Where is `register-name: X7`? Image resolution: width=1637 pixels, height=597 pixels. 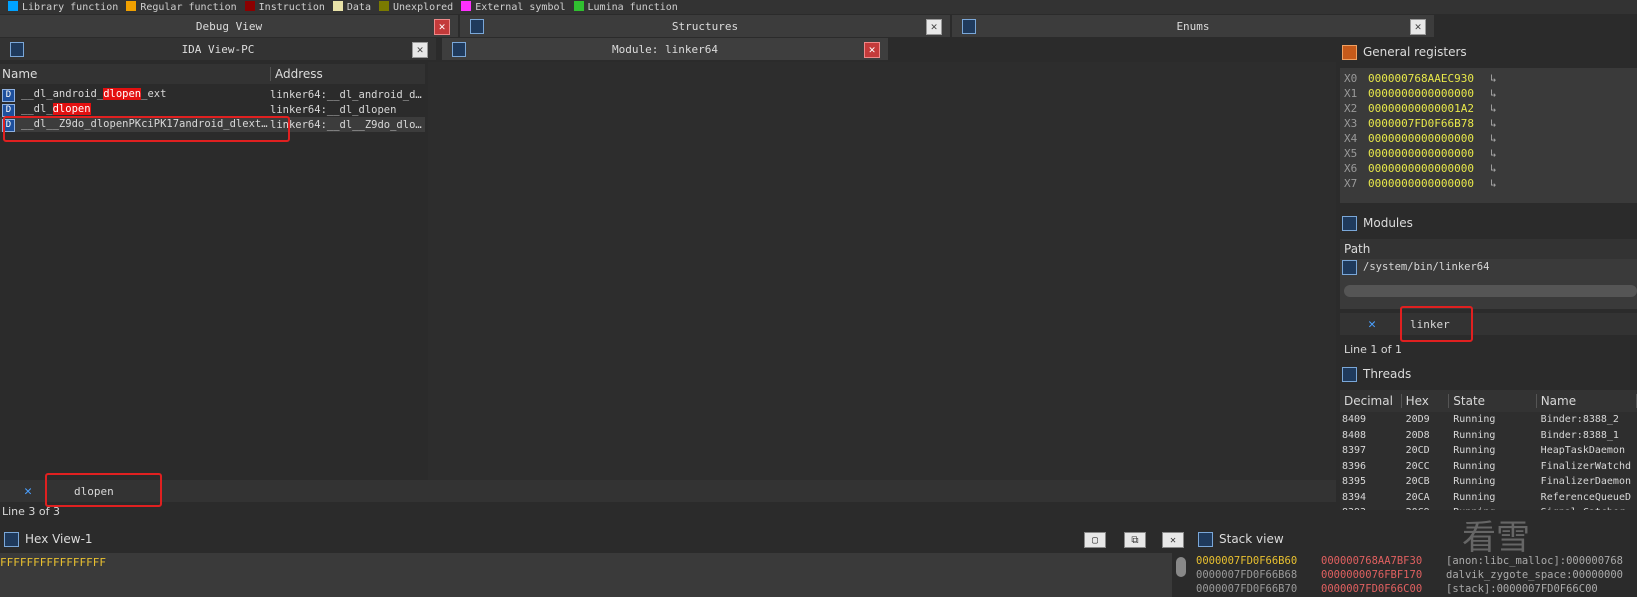
register-name: X7 is located at coordinates (1351, 183).